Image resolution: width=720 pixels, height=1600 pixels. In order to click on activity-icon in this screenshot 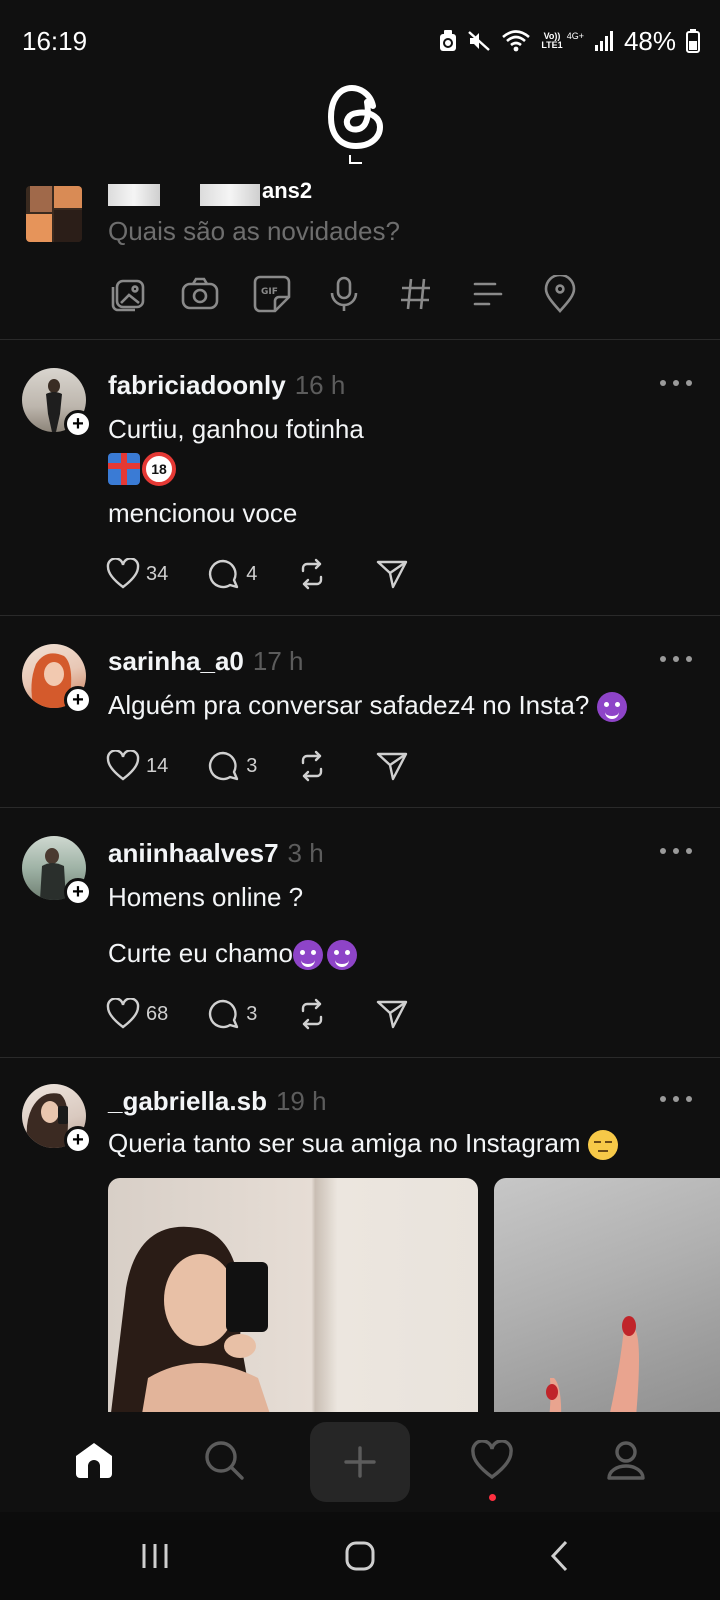, I will do `click(492, 1460)`.